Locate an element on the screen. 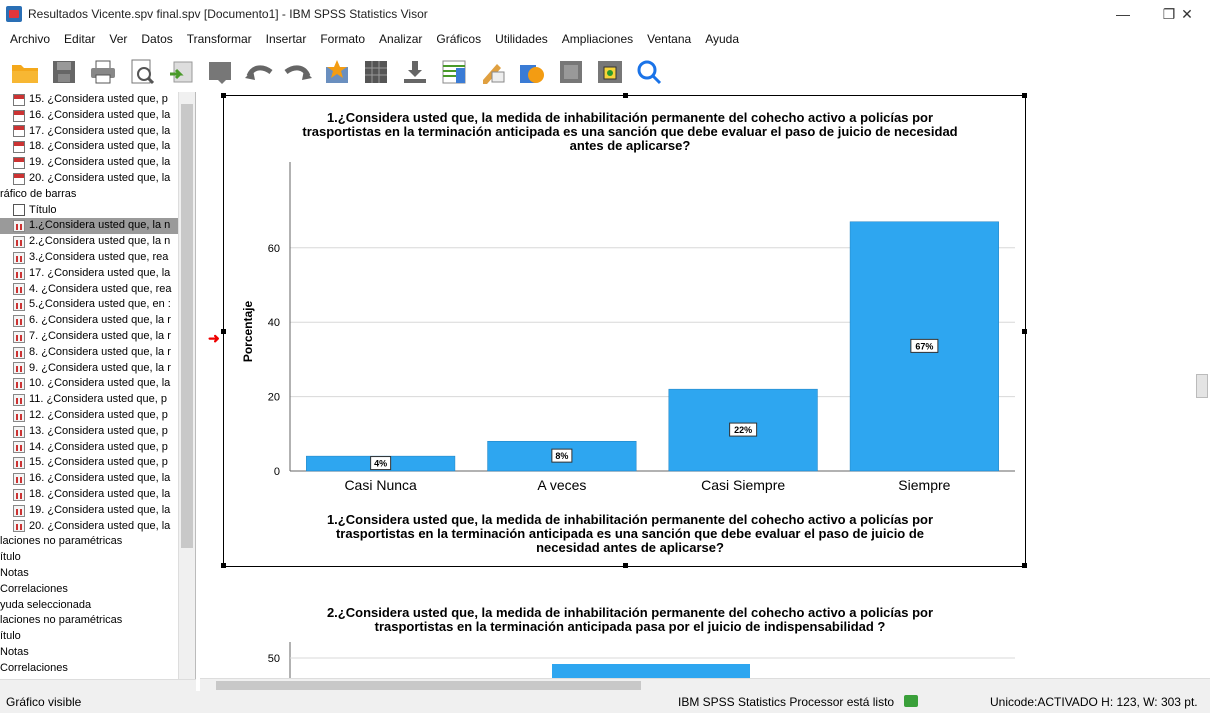 The width and height of the screenshot is (1210, 713). outline-horizontal-scrollbar is located at coordinates (98, 685).